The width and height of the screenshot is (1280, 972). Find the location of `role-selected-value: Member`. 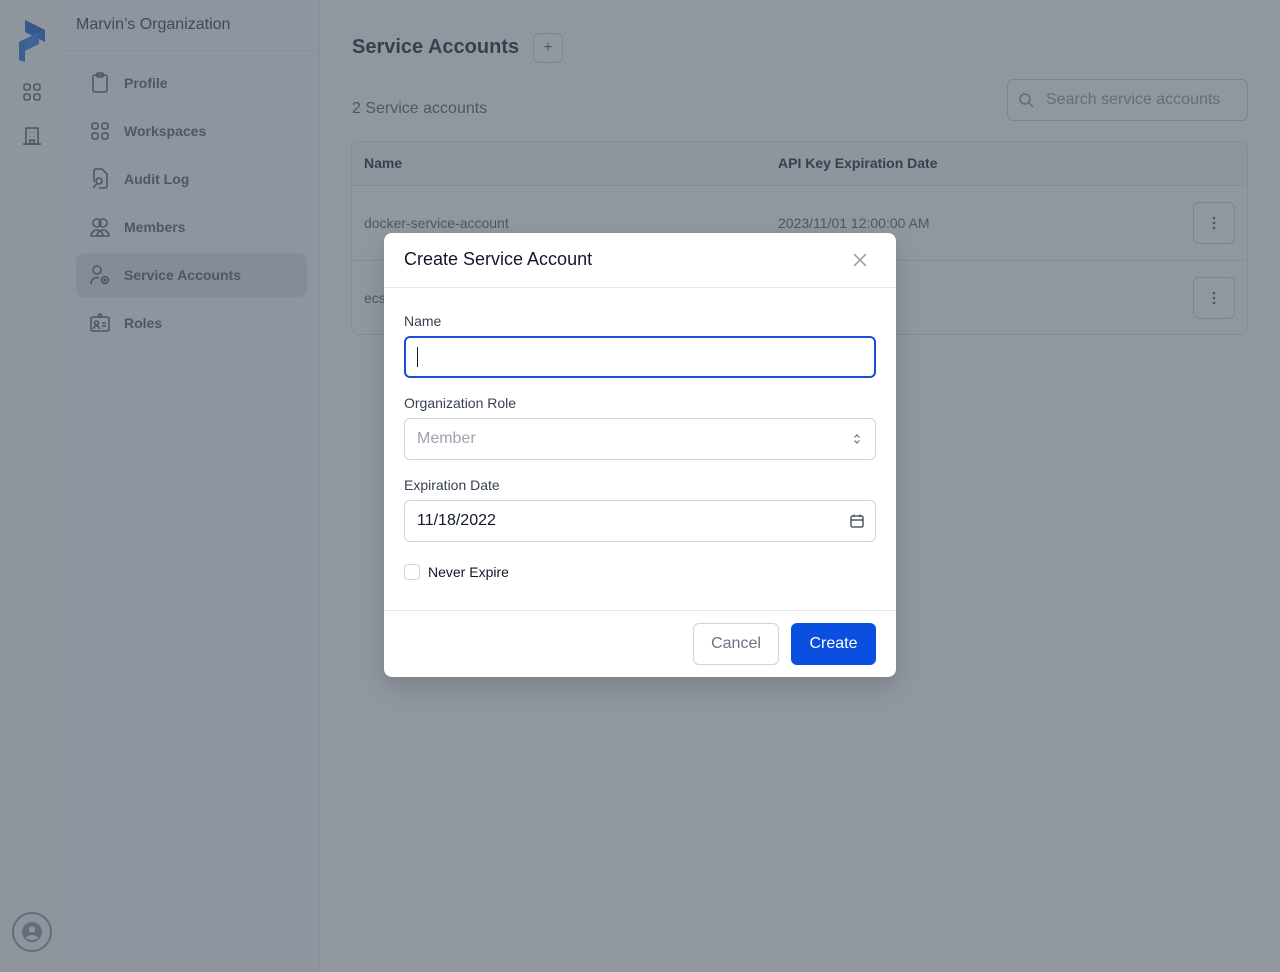

role-selected-value: Member is located at coordinates (446, 438).